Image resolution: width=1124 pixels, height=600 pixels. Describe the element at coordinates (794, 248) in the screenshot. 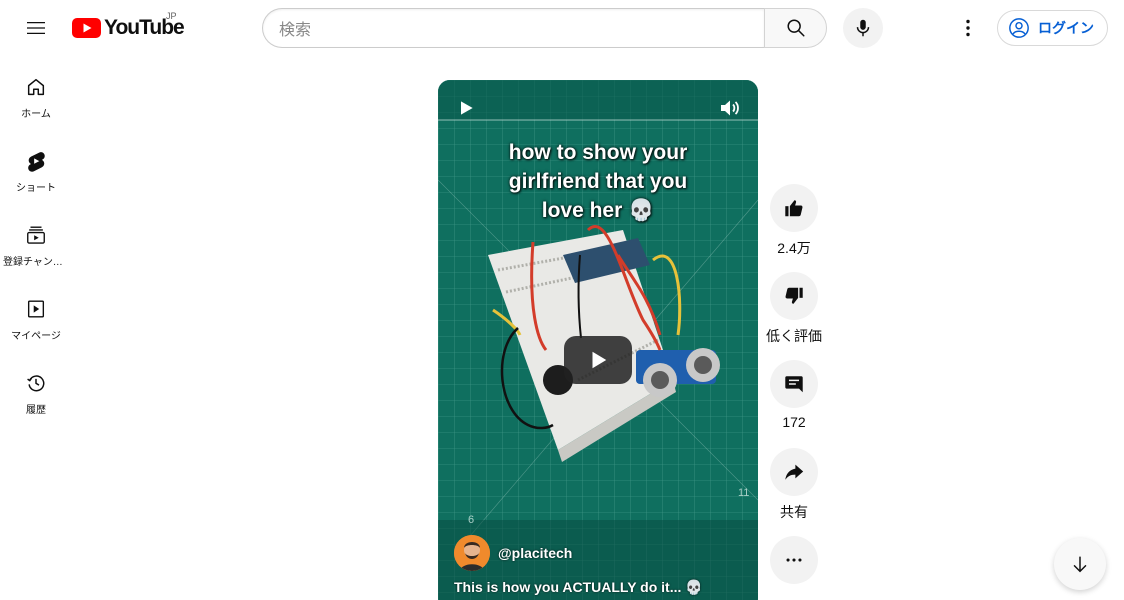

I see `like-count: 2.4万` at that location.